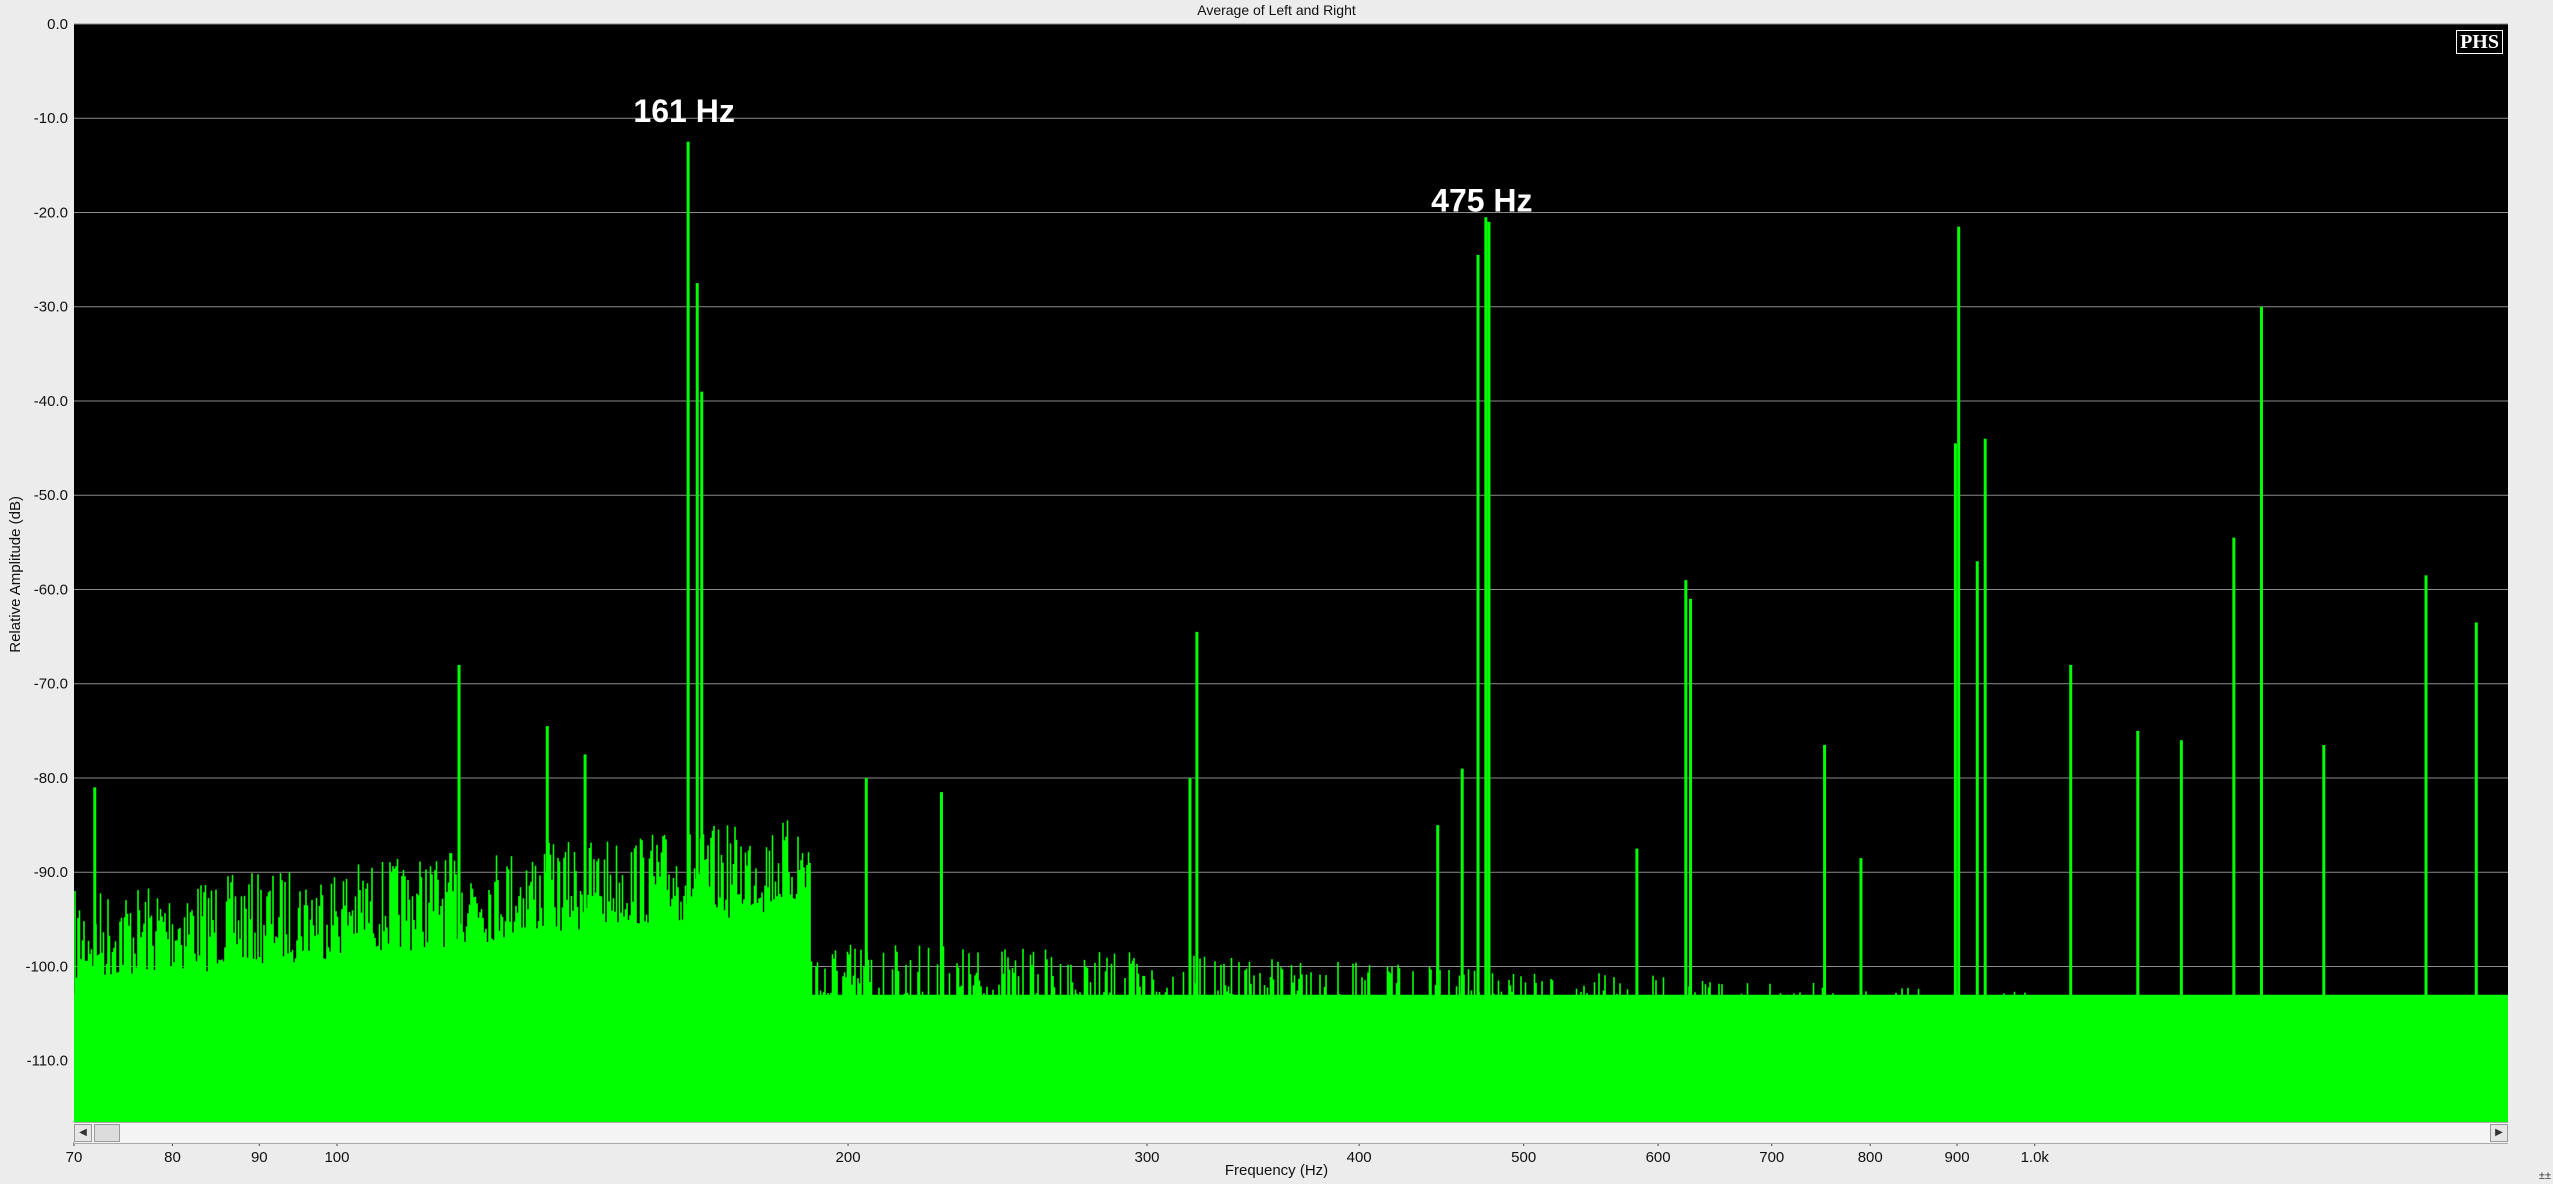  Describe the element at coordinates (683, 111) in the screenshot. I see `peak-annotation: 161 Hz` at that location.